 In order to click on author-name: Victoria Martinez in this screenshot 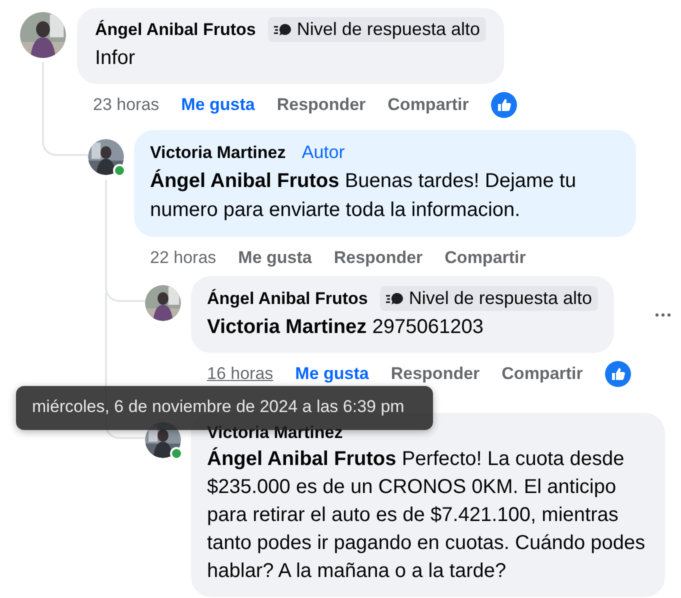, I will do `click(218, 152)`.